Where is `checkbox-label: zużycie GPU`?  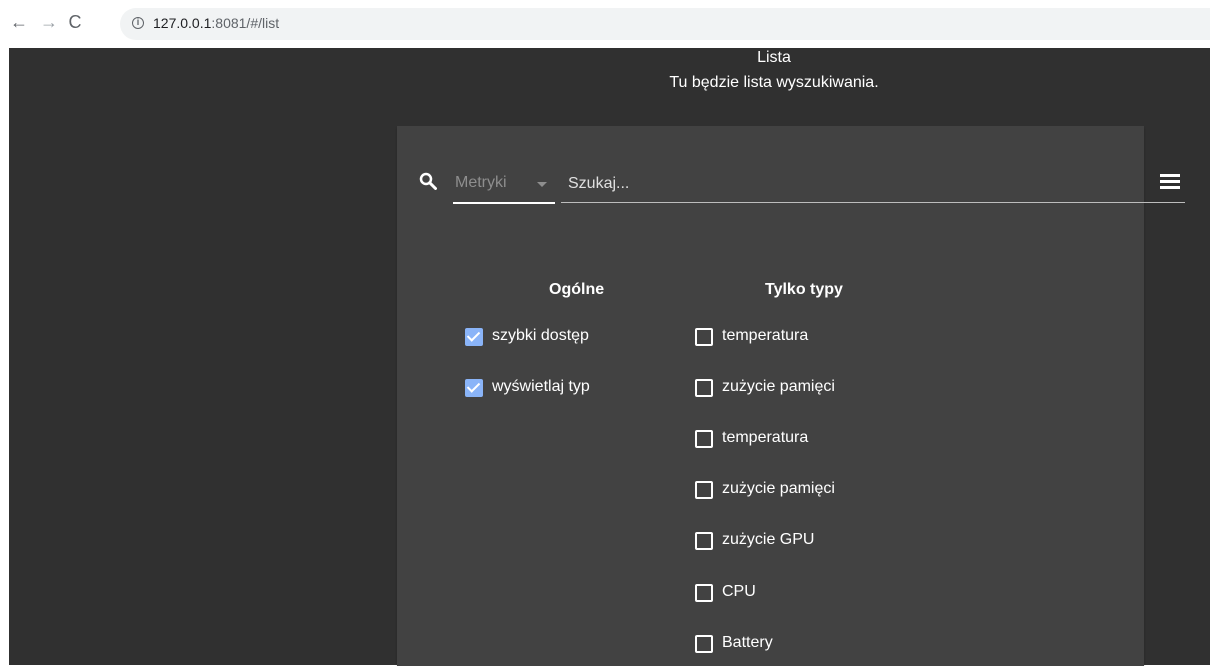 checkbox-label: zużycie GPU is located at coordinates (768, 539).